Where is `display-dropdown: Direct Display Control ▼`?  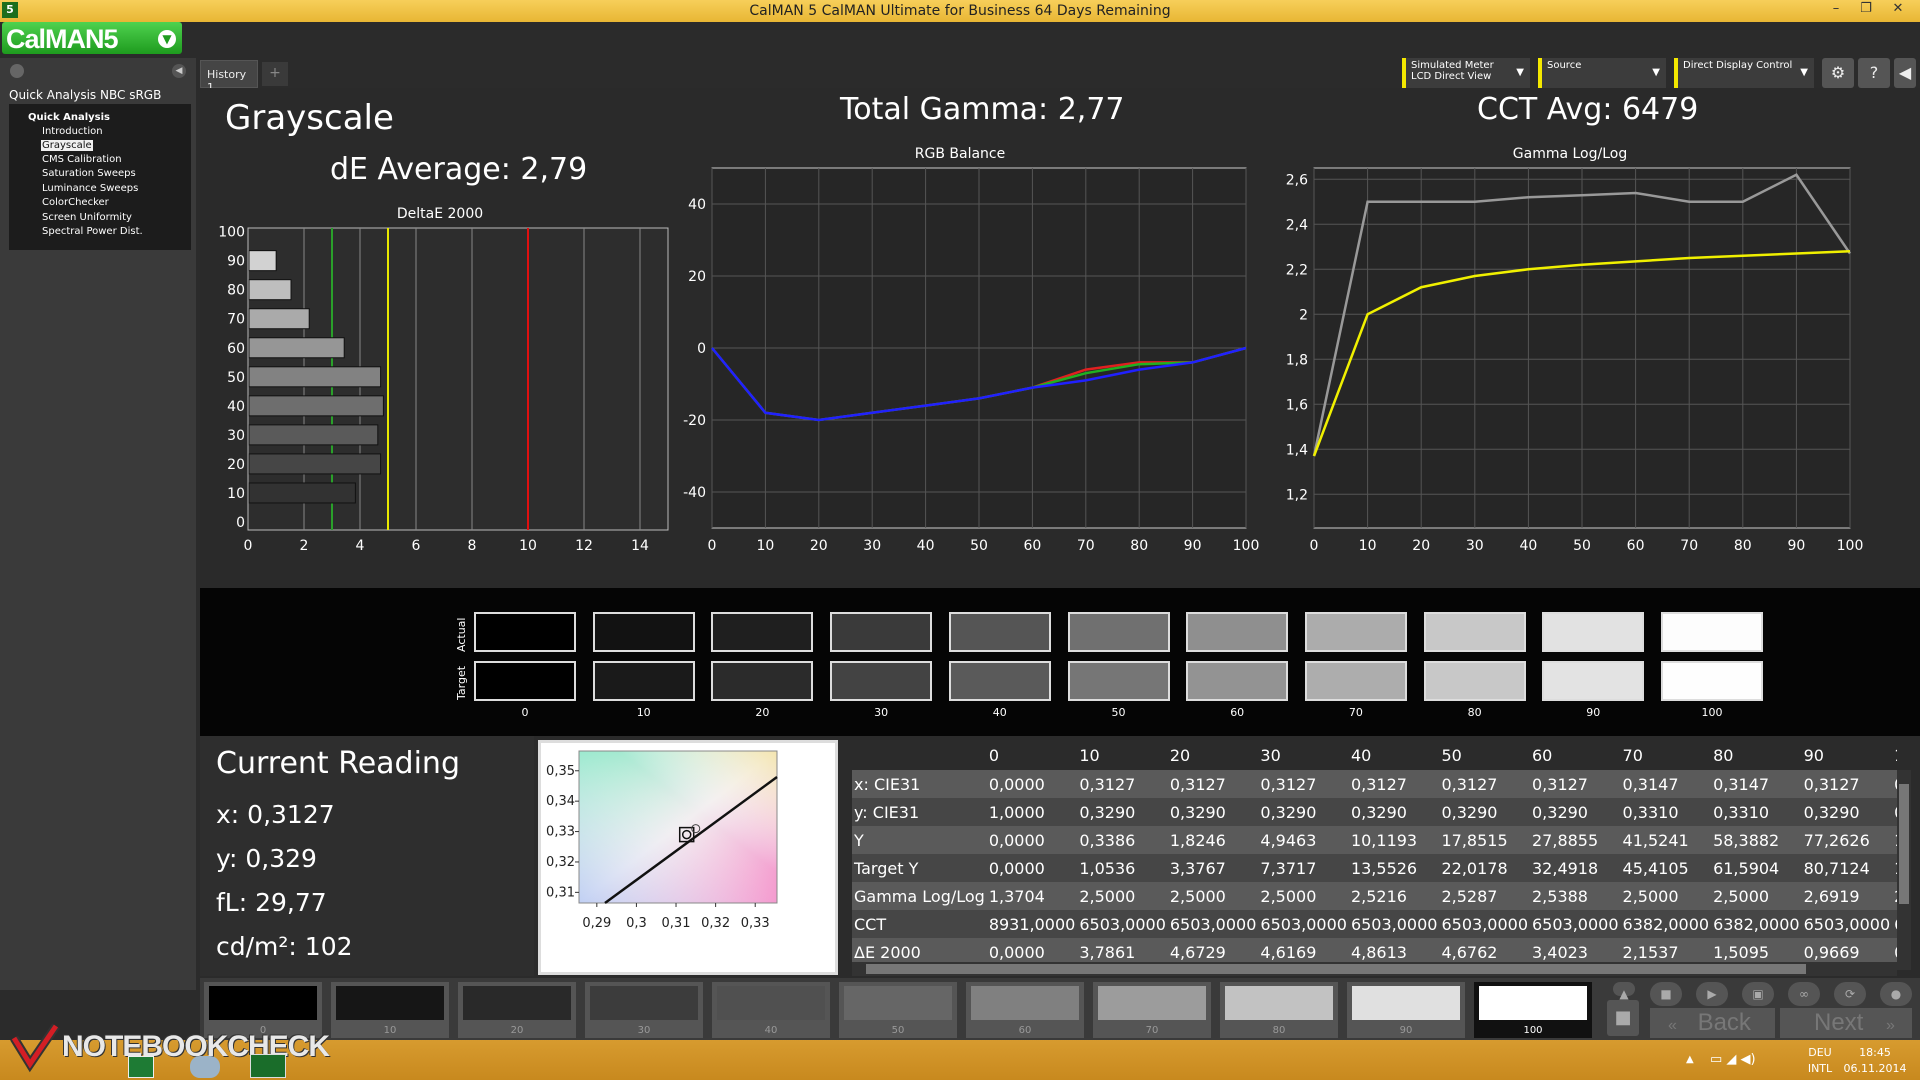
display-dropdown: Direct Display Control ▼ is located at coordinates (1744, 73).